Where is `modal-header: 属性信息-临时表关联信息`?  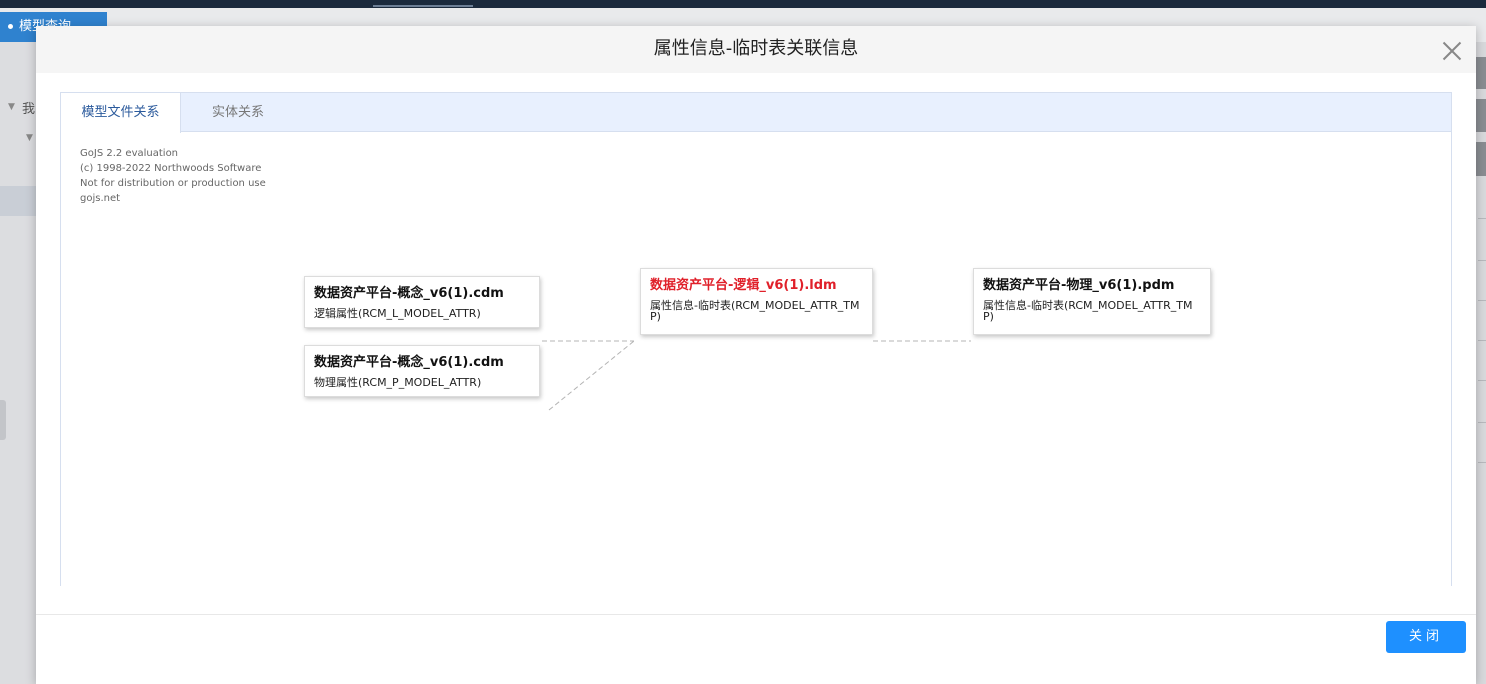
modal-header: 属性信息-临时表关联信息 is located at coordinates (756, 49).